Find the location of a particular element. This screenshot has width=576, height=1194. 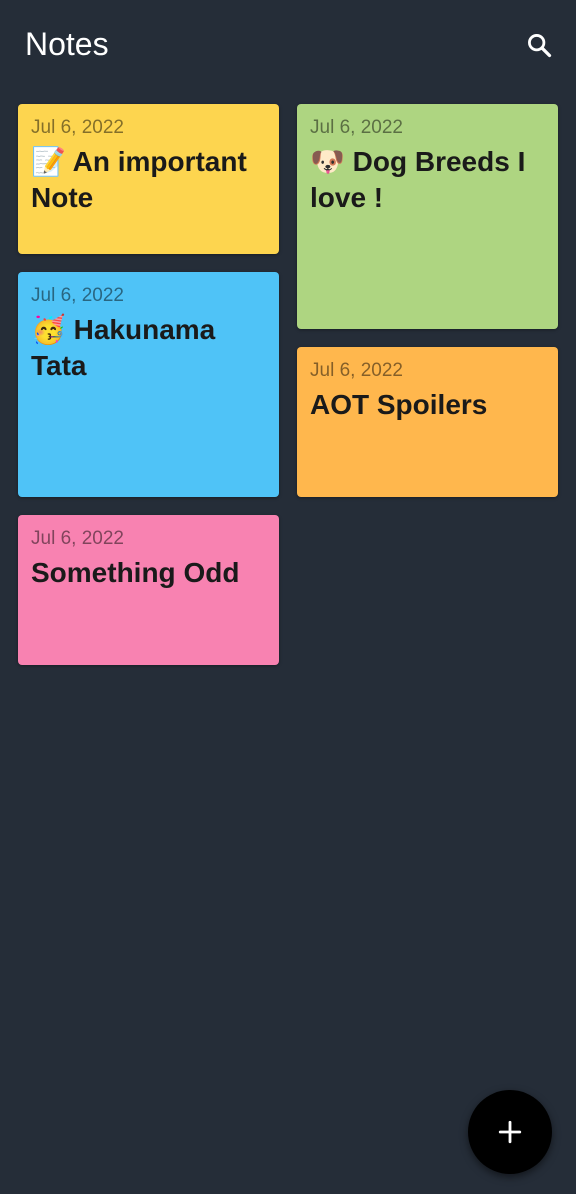

note-card: Jul 6, 2022 AOT Spoilers is located at coordinates (427, 422).